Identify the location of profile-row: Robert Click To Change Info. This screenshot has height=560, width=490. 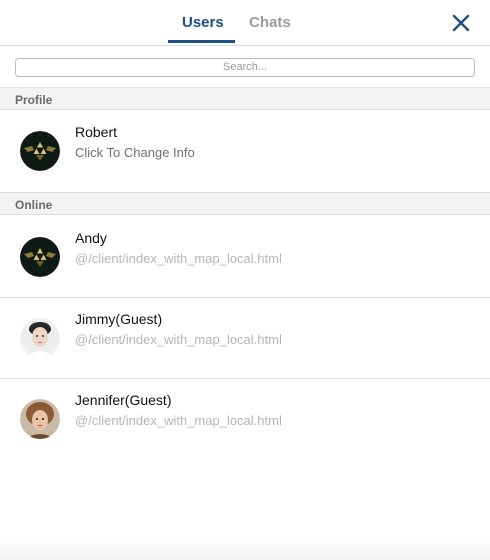
(245, 150).